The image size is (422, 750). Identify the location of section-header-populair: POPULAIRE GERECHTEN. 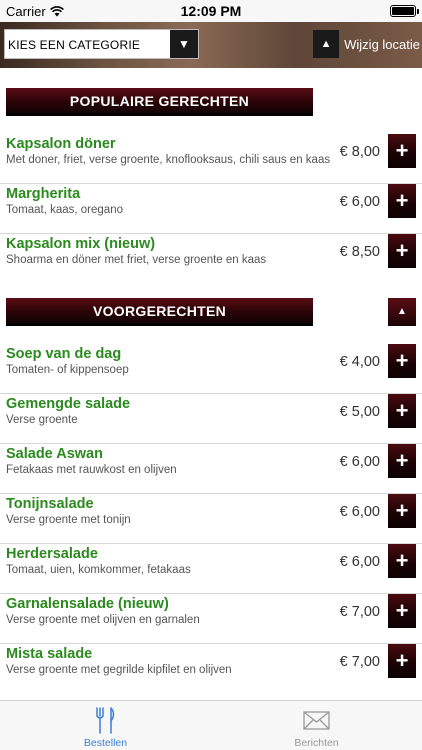
(159, 102).